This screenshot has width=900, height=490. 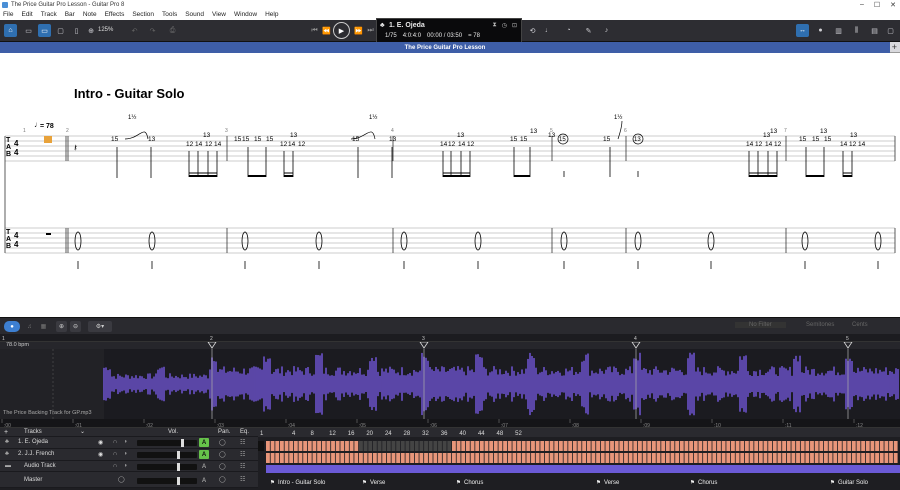 I want to click on menu-note: Note, so click(x=90, y=14).